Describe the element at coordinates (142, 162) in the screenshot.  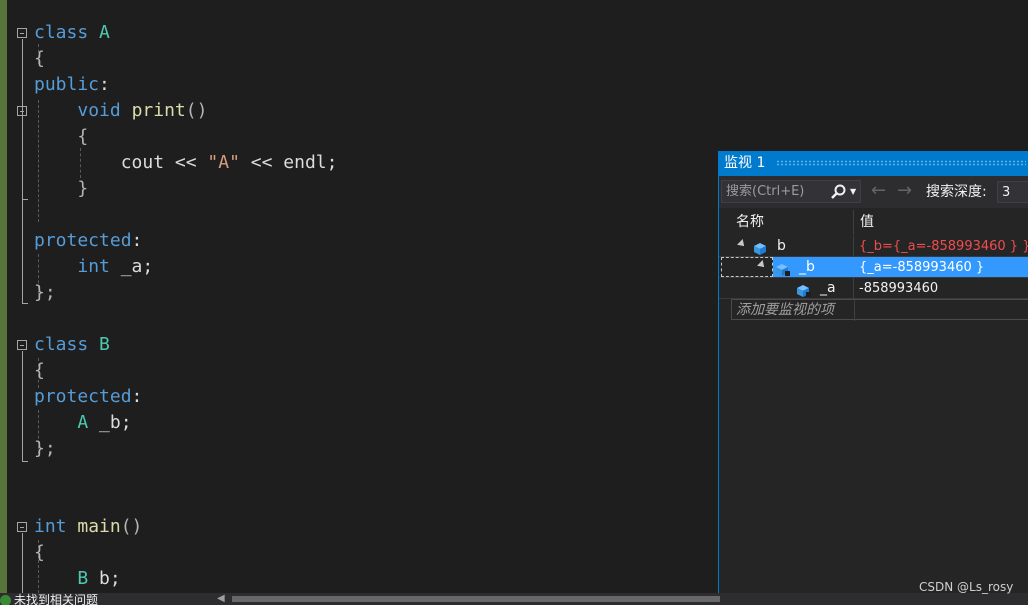
I see `code-token: cout` at that location.